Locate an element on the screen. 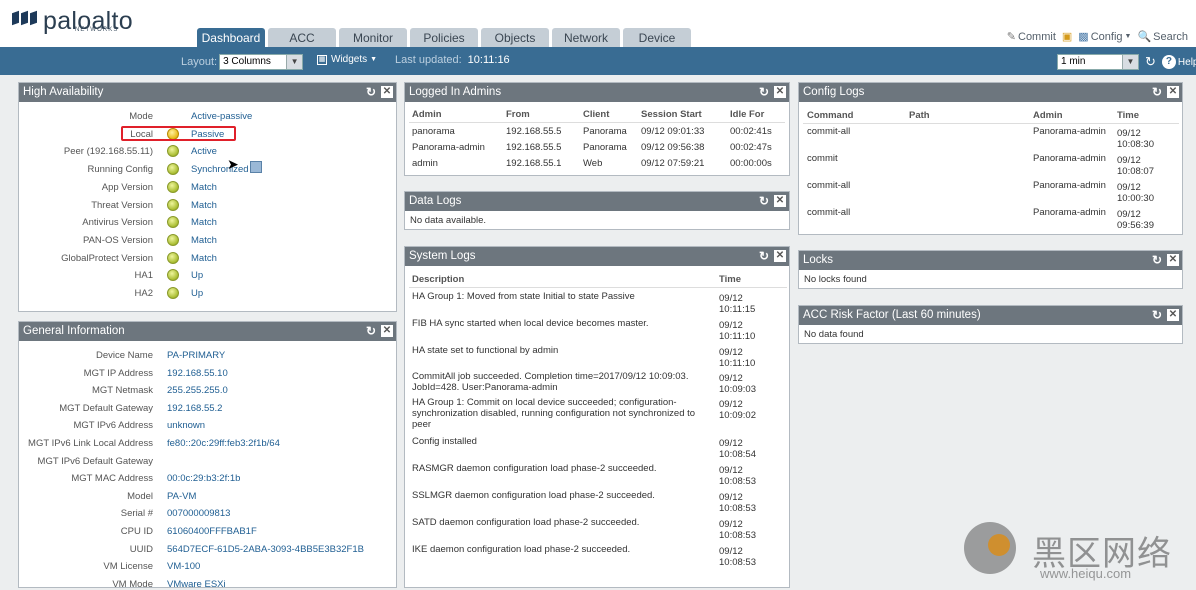 The width and height of the screenshot is (1196, 590). tab-objects: Objects is located at coordinates (515, 37).